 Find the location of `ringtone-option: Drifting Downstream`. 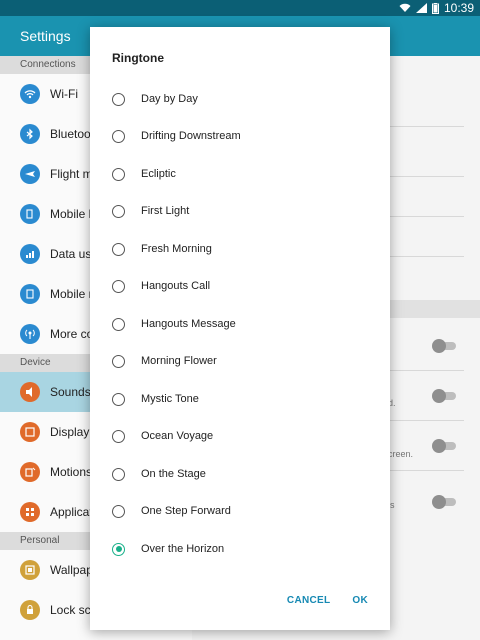

ringtone-option: Drifting Downstream is located at coordinates (242, 136).